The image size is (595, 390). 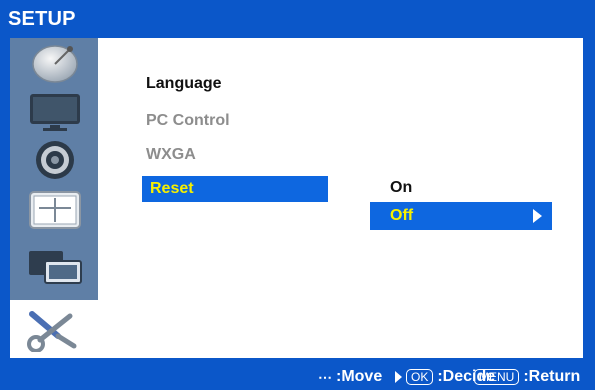 What do you see at coordinates (402, 215) in the screenshot?
I see `reset-option-off-label: Off` at bounding box center [402, 215].